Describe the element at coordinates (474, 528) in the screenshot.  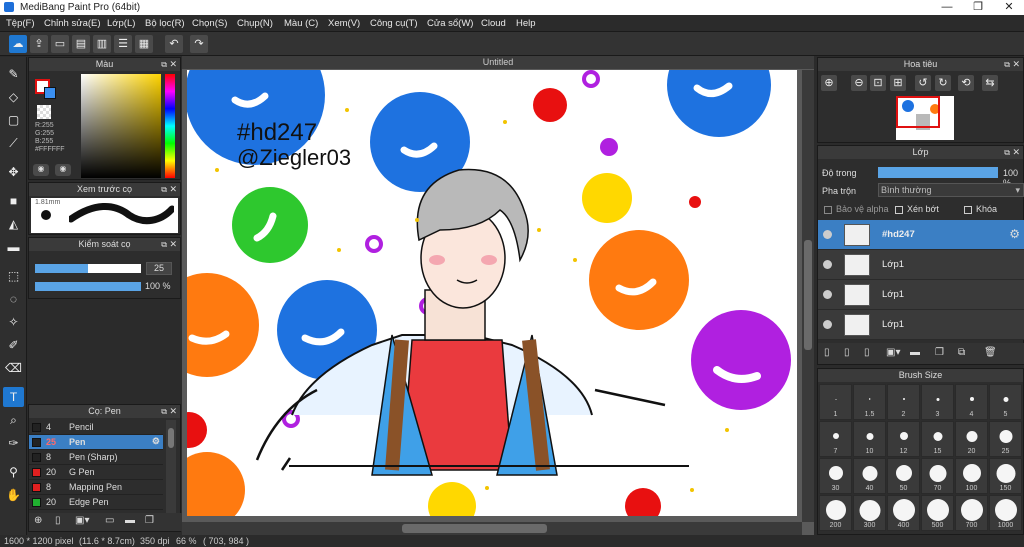
I see `horizontal-scroll-thumb` at that location.